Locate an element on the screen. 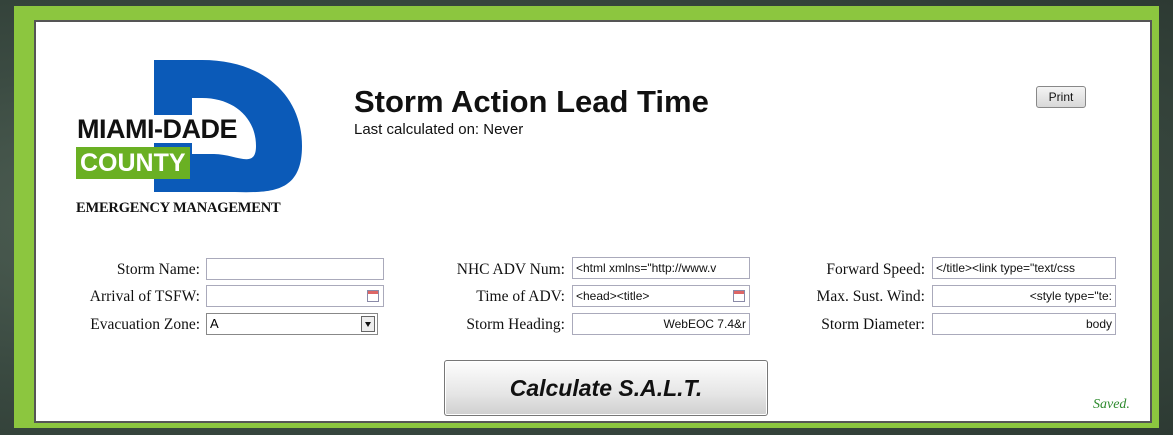 The height and width of the screenshot is (435, 1173). evacuation-zone-select: A is located at coordinates (292, 324).